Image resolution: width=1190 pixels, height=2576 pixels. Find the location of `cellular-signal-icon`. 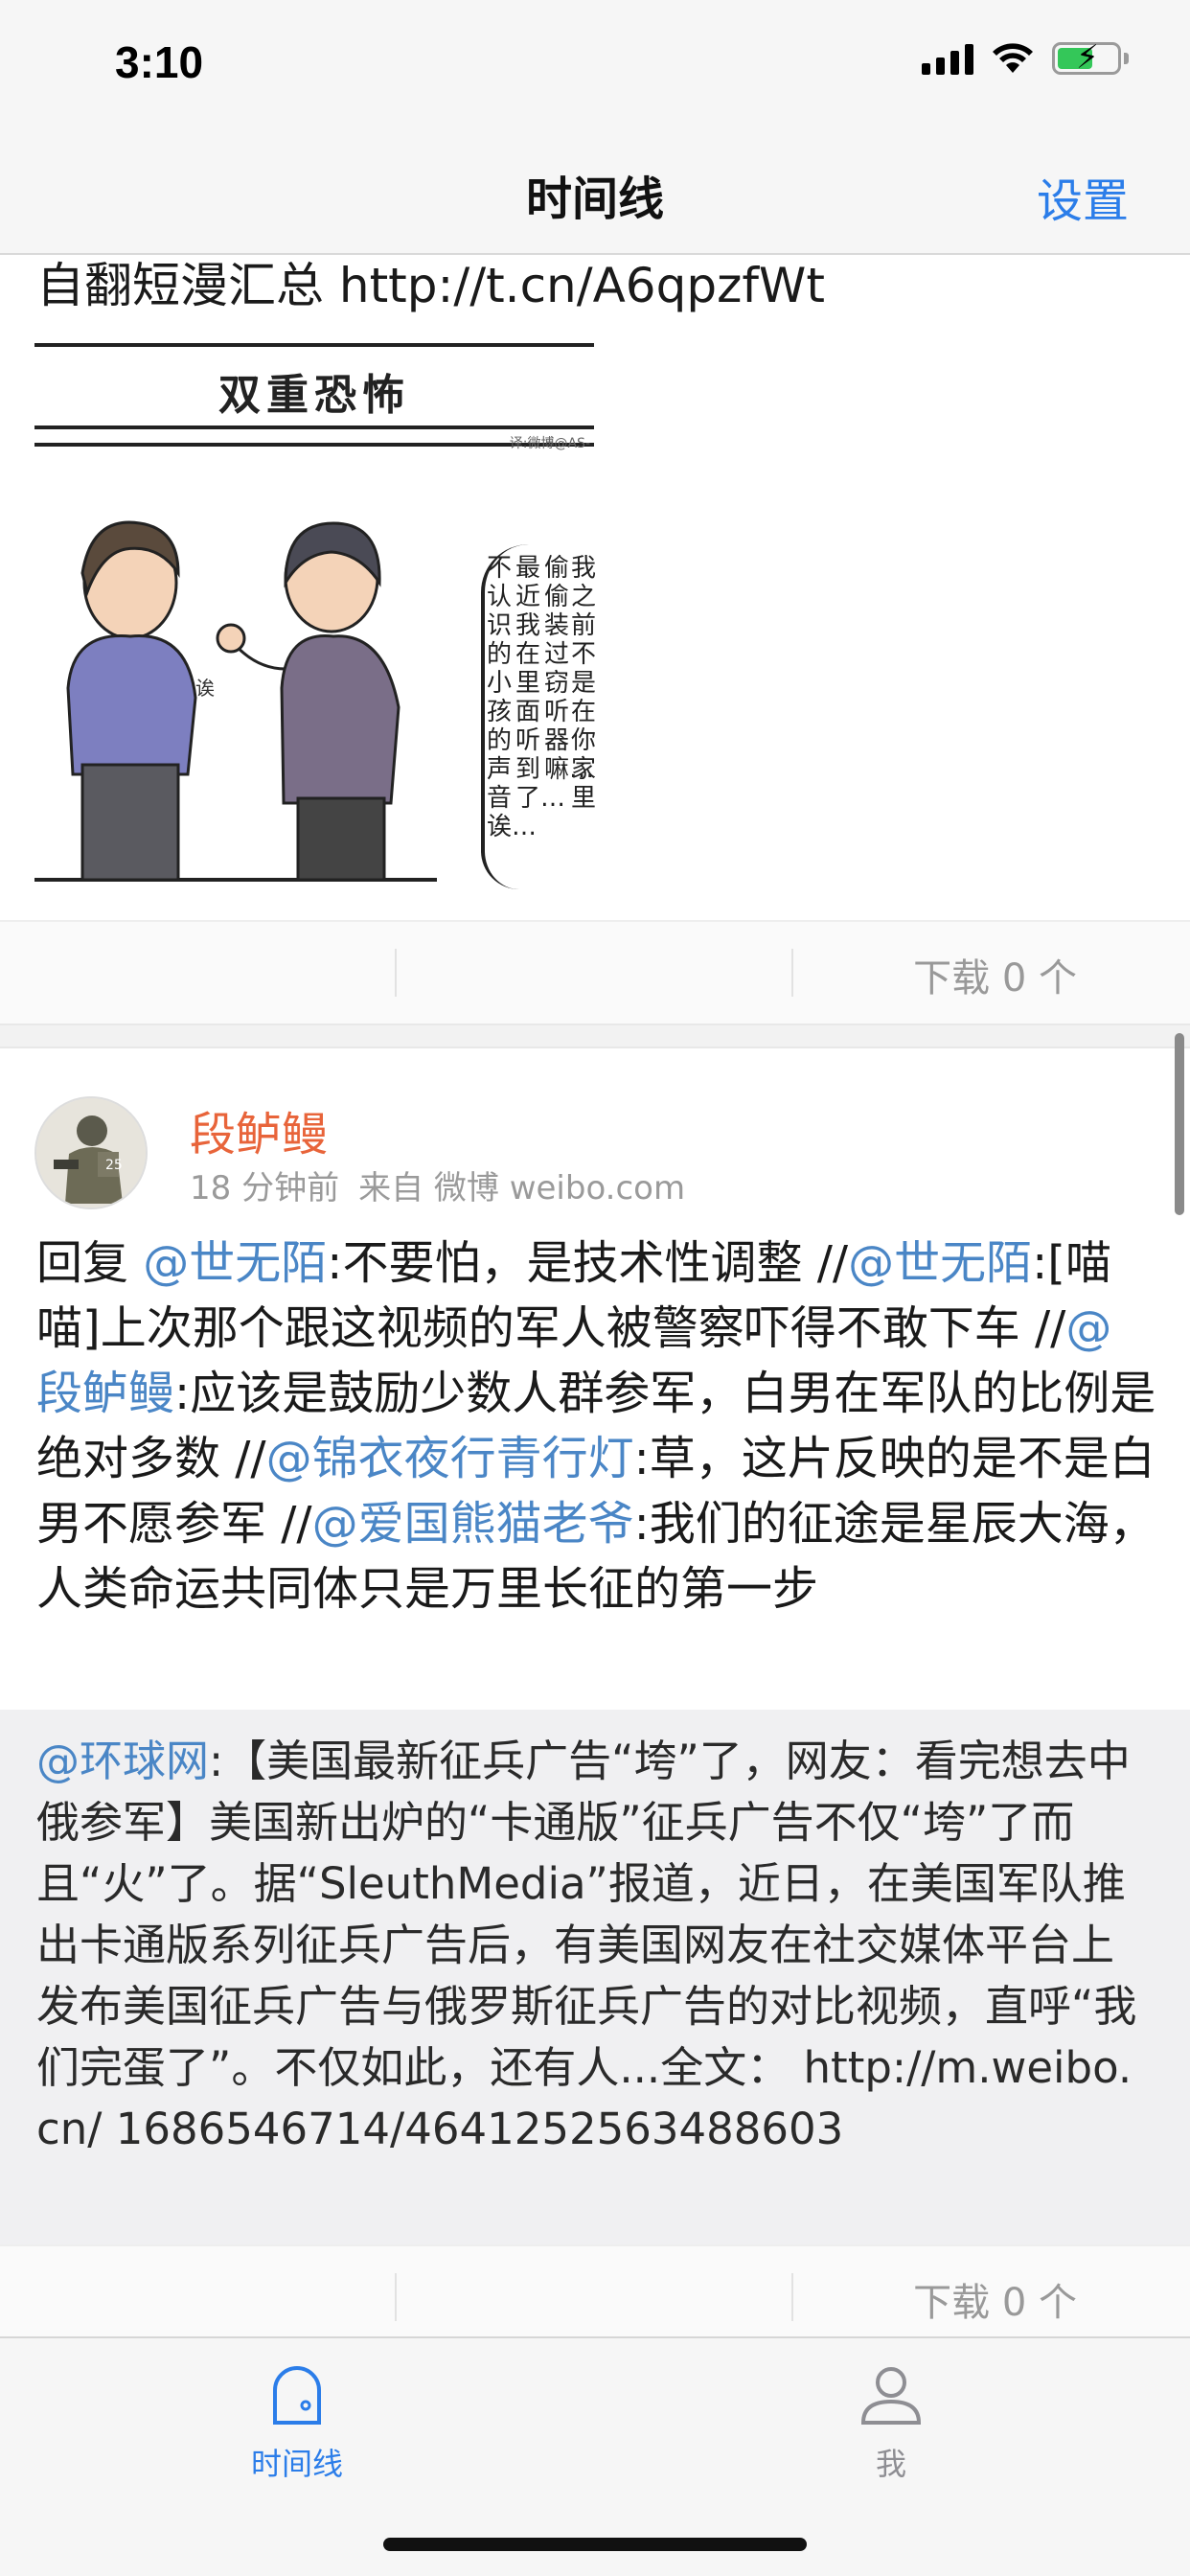

cellular-signal-icon is located at coordinates (948, 58).